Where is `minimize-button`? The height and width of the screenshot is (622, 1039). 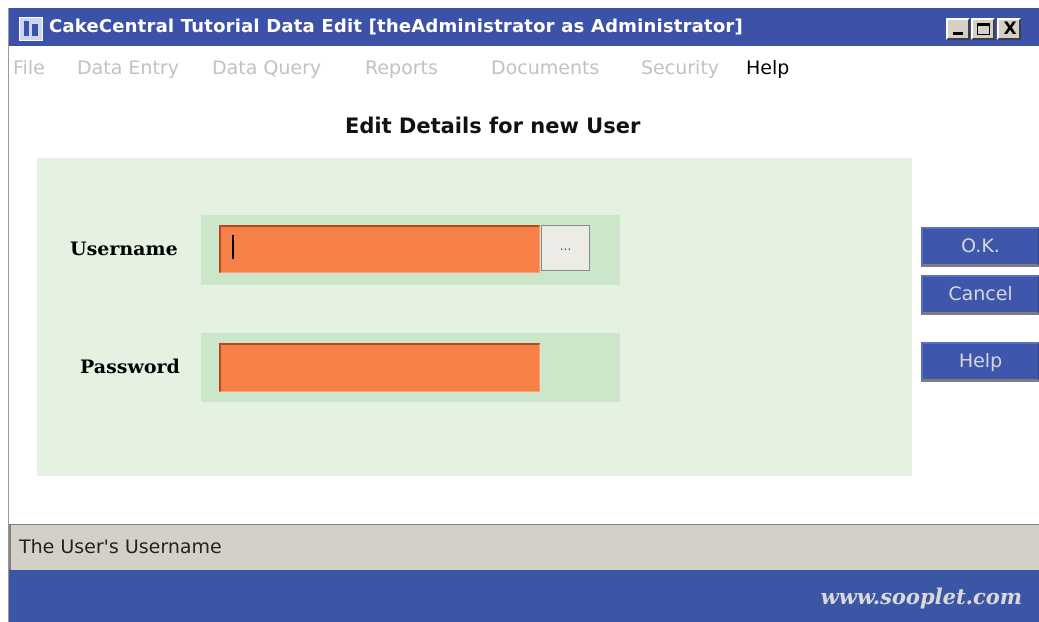 minimize-button is located at coordinates (958, 29).